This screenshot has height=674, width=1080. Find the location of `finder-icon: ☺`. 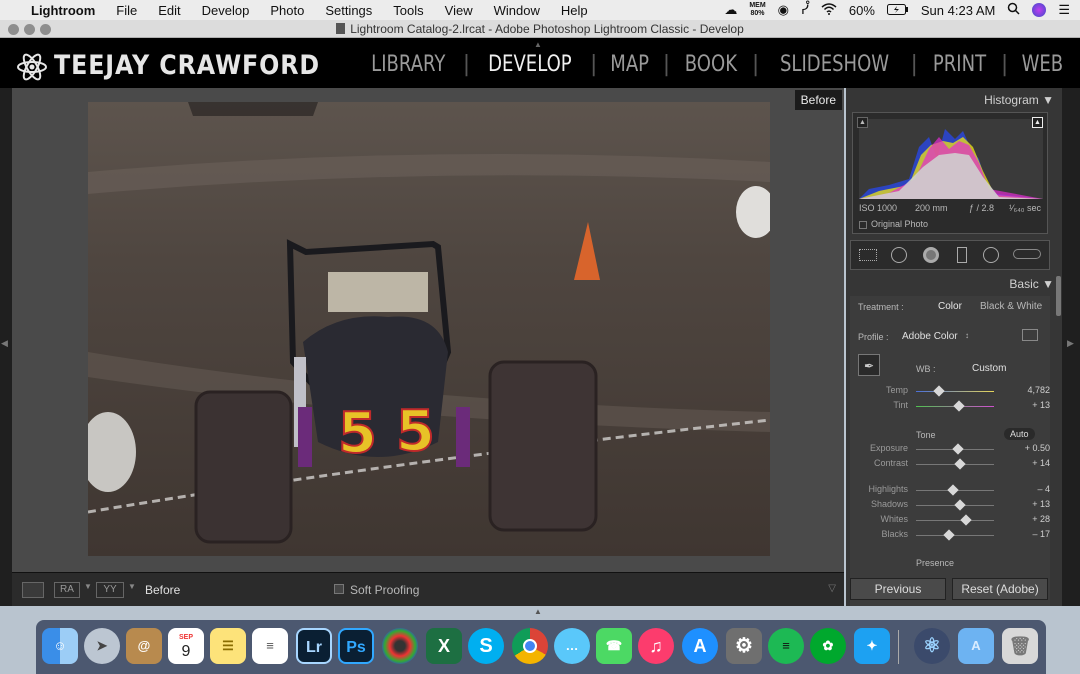

finder-icon: ☺ is located at coordinates (60, 646).